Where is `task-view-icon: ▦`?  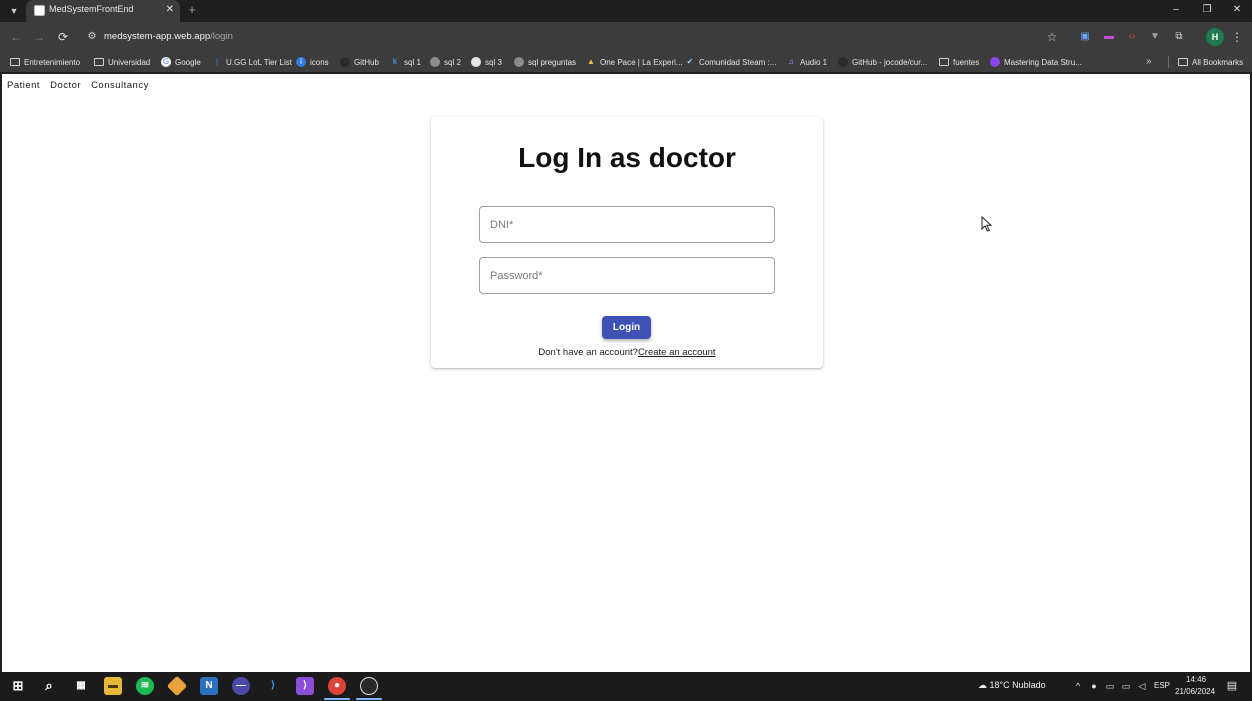
task-view-icon: ▦ is located at coordinates (81, 686).